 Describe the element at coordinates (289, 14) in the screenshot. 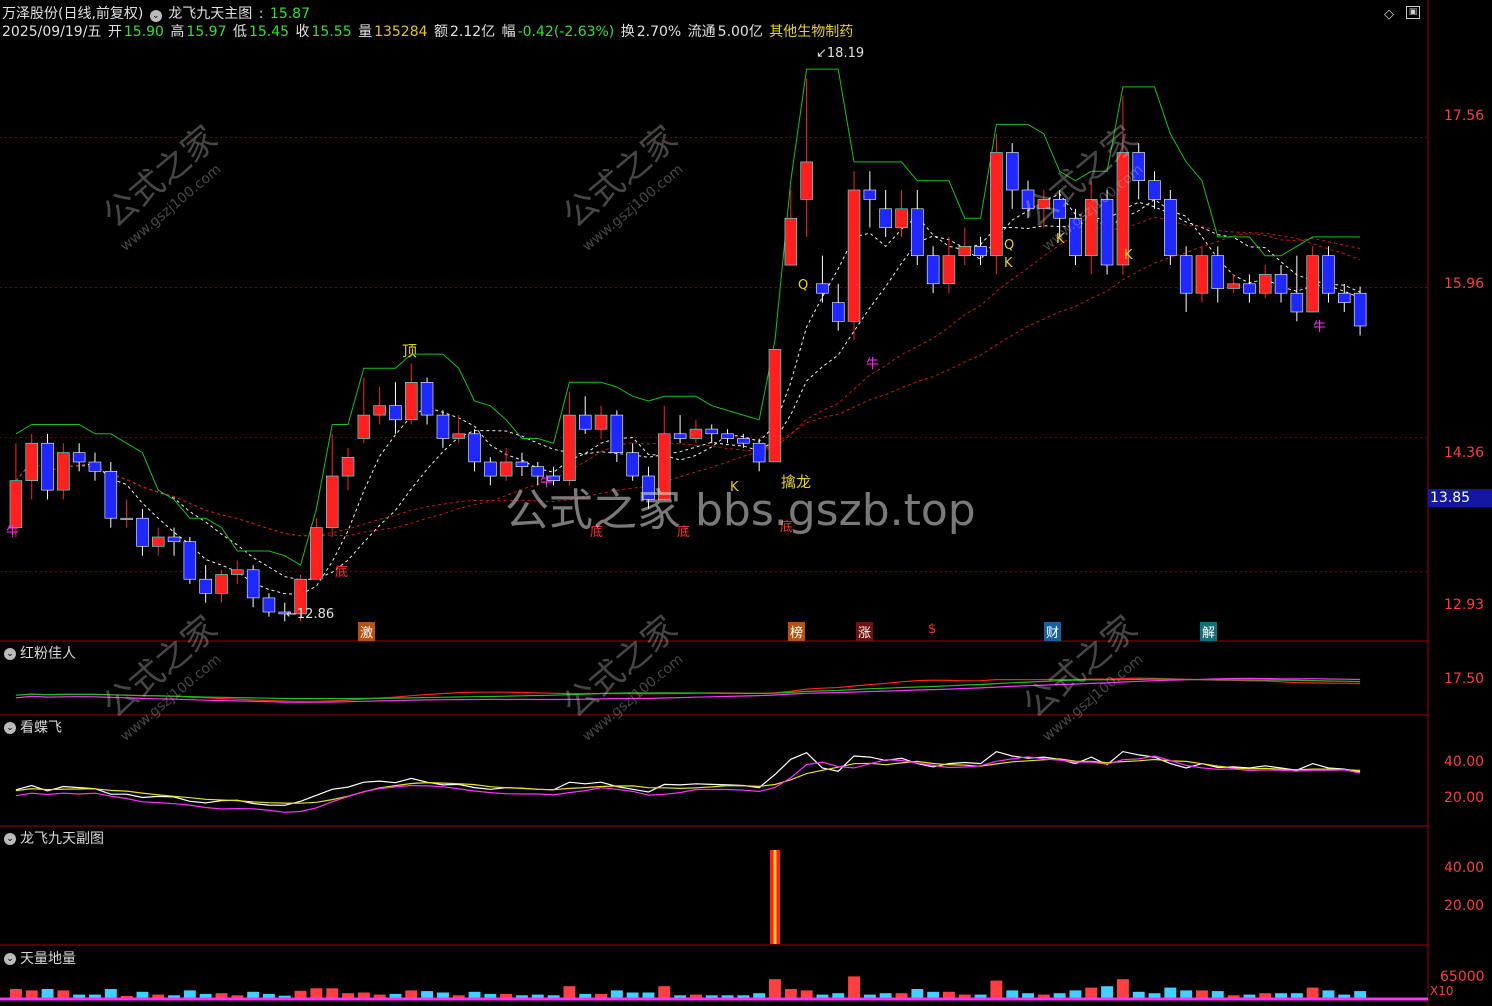

I see `indicator-value: 15.87` at that location.